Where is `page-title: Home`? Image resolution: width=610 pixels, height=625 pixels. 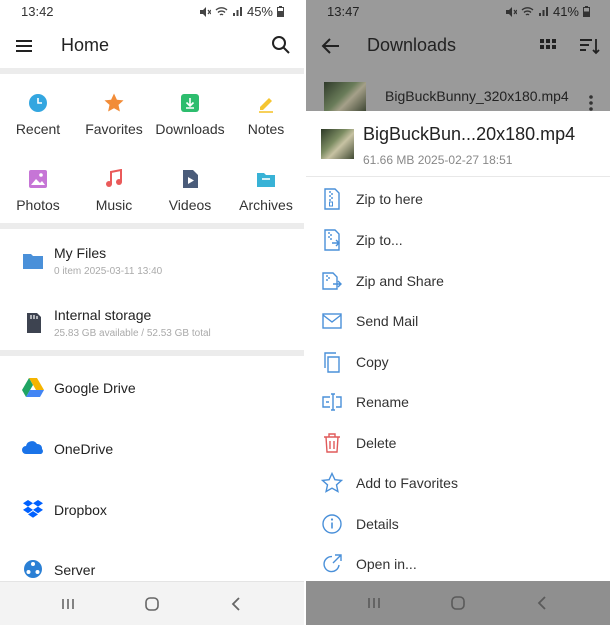
page-title: Home is located at coordinates (85, 45).